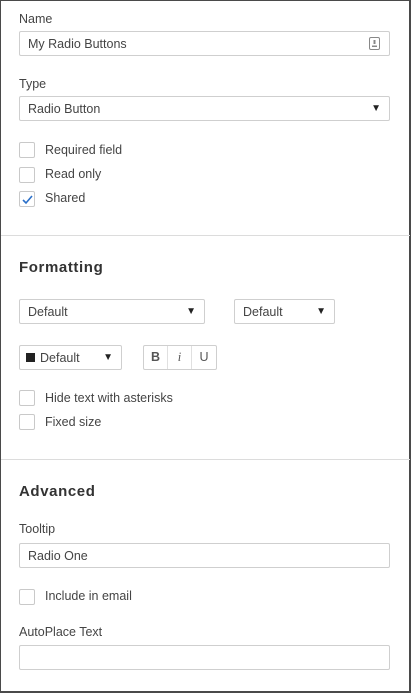 The height and width of the screenshot is (693, 411). What do you see at coordinates (204, 555) in the screenshot?
I see `tooltip-input: Radio One` at bounding box center [204, 555].